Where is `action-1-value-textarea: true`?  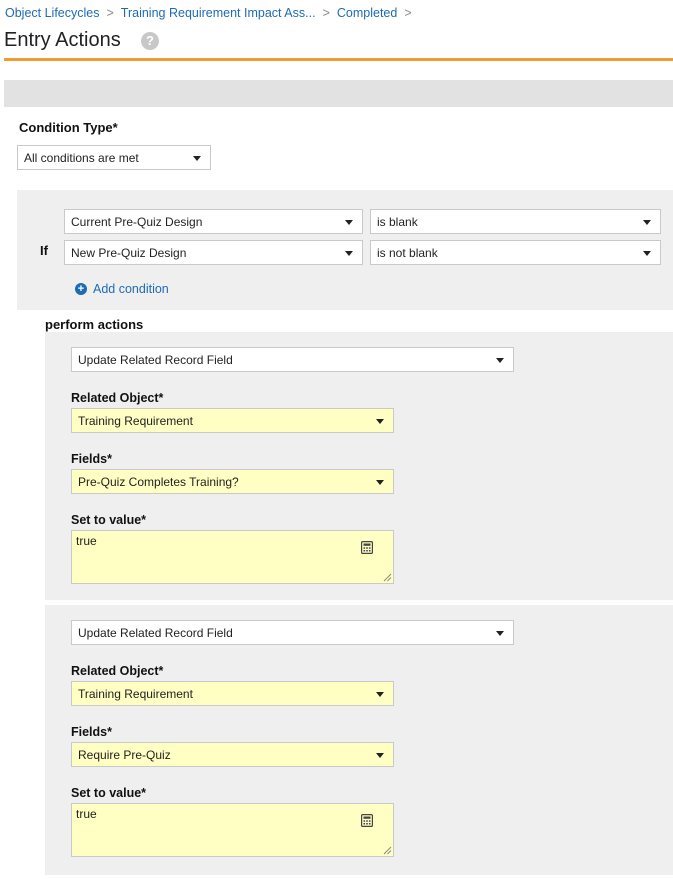
action-1-value-textarea: true is located at coordinates (232, 557).